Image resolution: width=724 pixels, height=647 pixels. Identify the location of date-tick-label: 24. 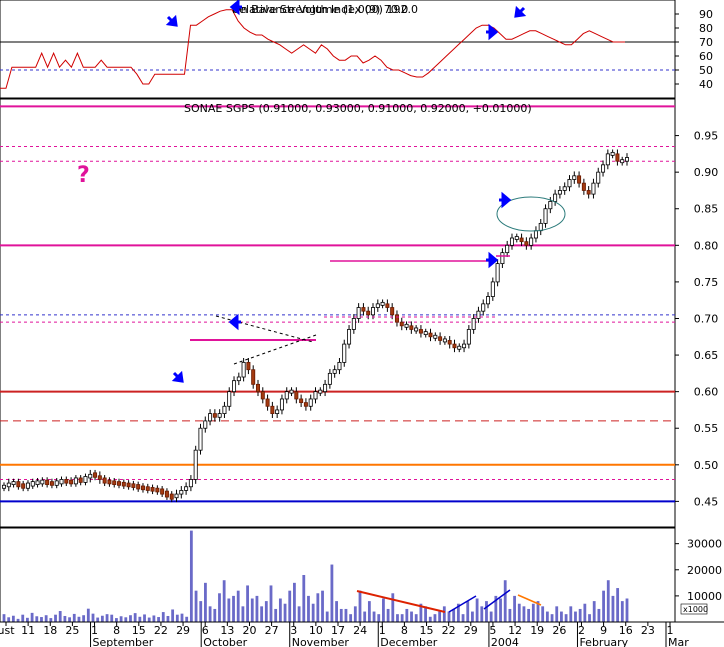
(360, 630).